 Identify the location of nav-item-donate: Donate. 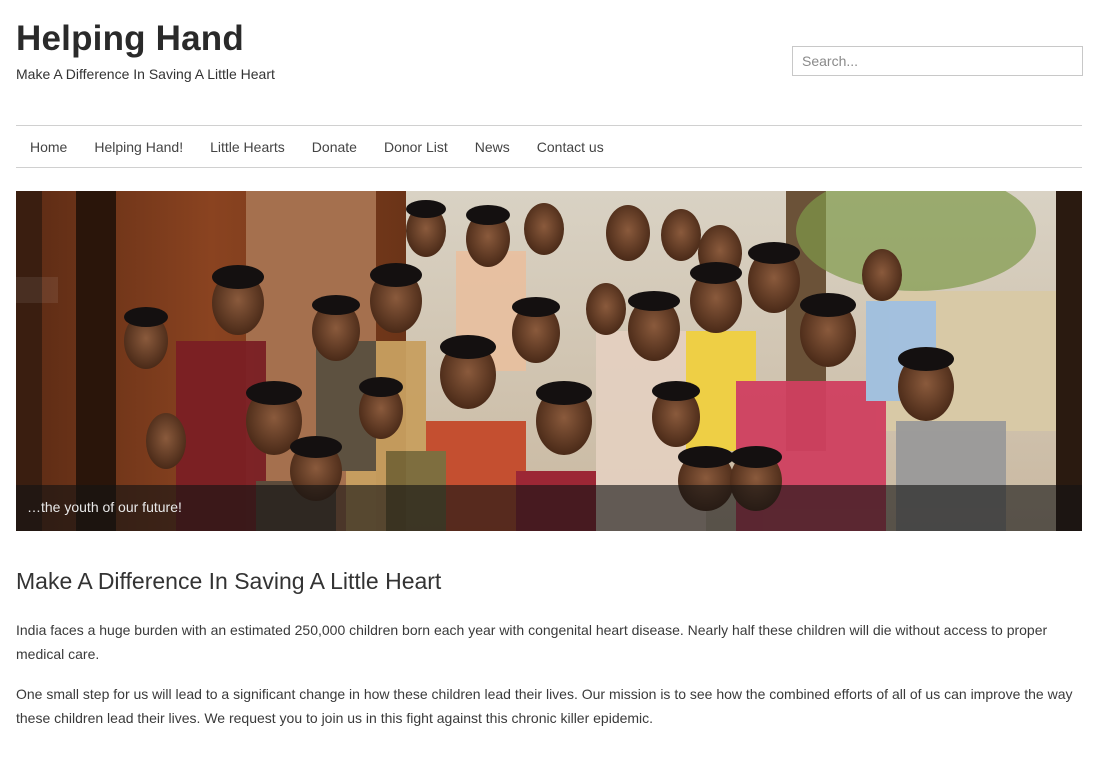
(334, 147).